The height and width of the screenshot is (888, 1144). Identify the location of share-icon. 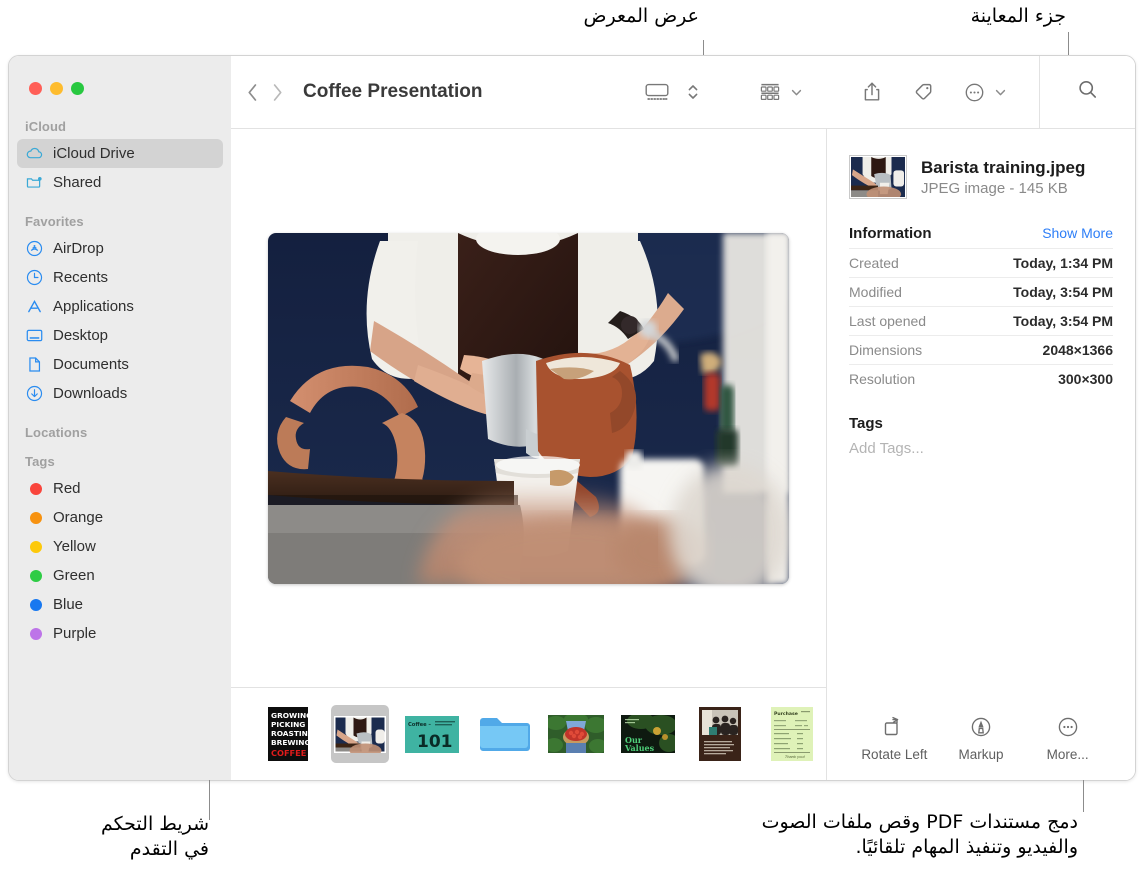
(872, 92).